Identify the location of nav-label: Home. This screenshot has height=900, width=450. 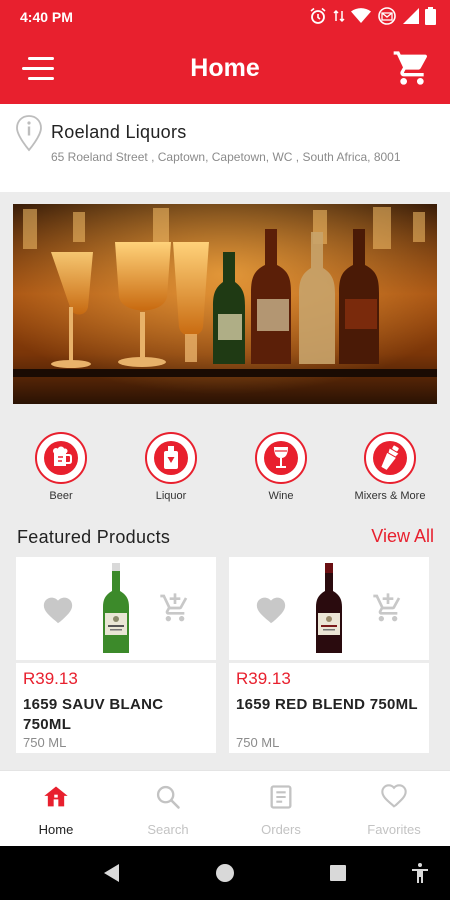
(56, 829).